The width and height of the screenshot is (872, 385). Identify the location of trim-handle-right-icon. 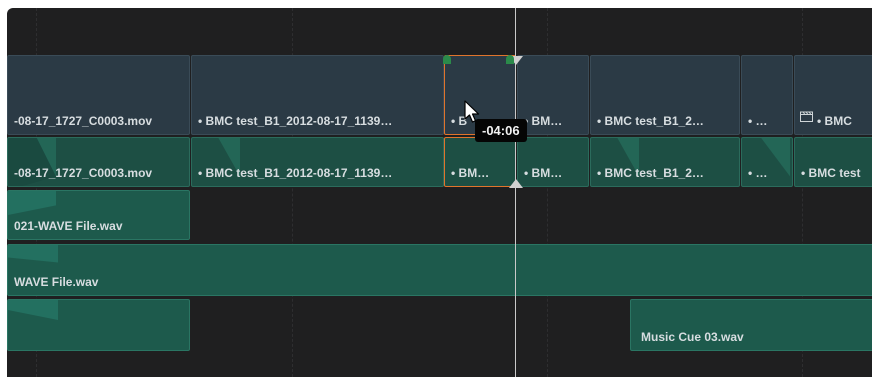
(510, 59).